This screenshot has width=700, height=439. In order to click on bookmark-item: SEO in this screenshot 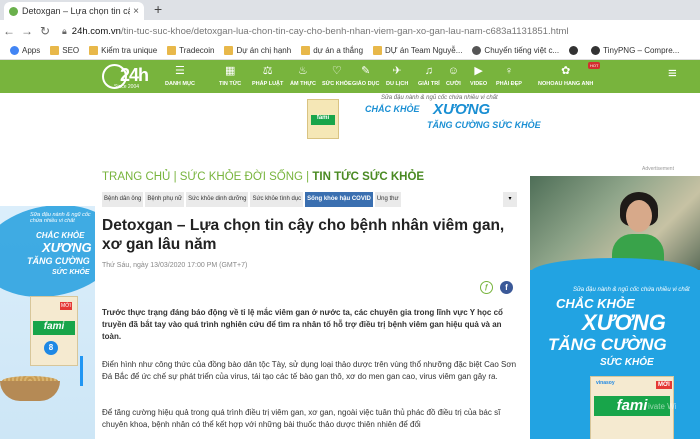, I will do `click(64, 50)`.